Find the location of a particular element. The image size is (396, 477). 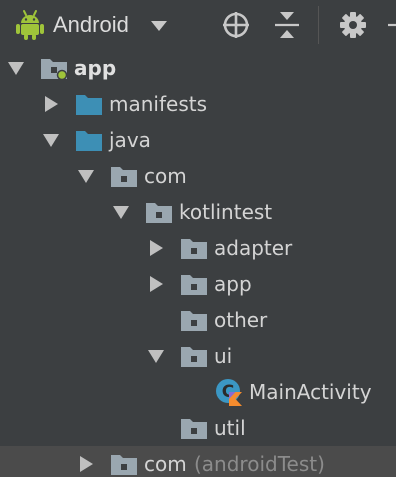

tree-node-label: manifests is located at coordinates (158, 104).